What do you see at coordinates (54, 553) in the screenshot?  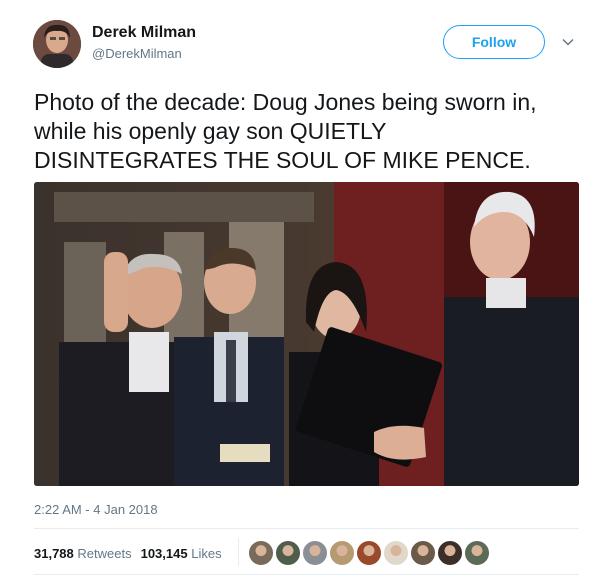 I see `retweets-count: 31,788` at bounding box center [54, 553].